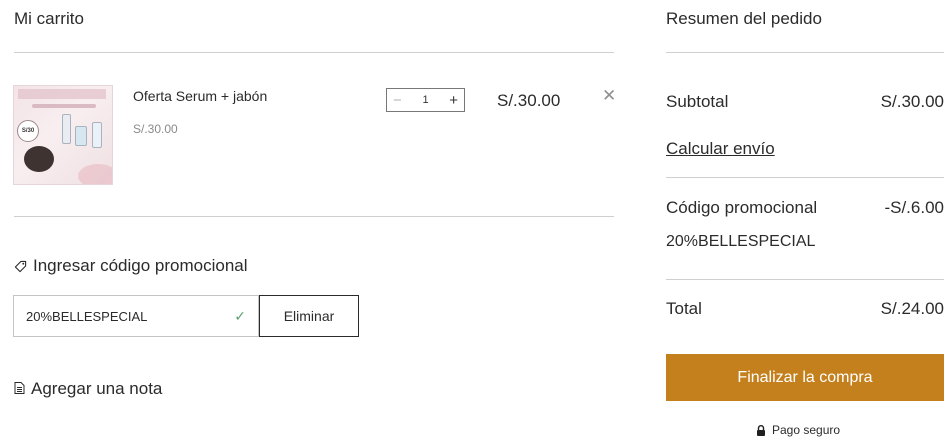 This screenshot has height=444, width=951. I want to click on promo-discount-row: Código promocional -S/.6.00, so click(805, 208).